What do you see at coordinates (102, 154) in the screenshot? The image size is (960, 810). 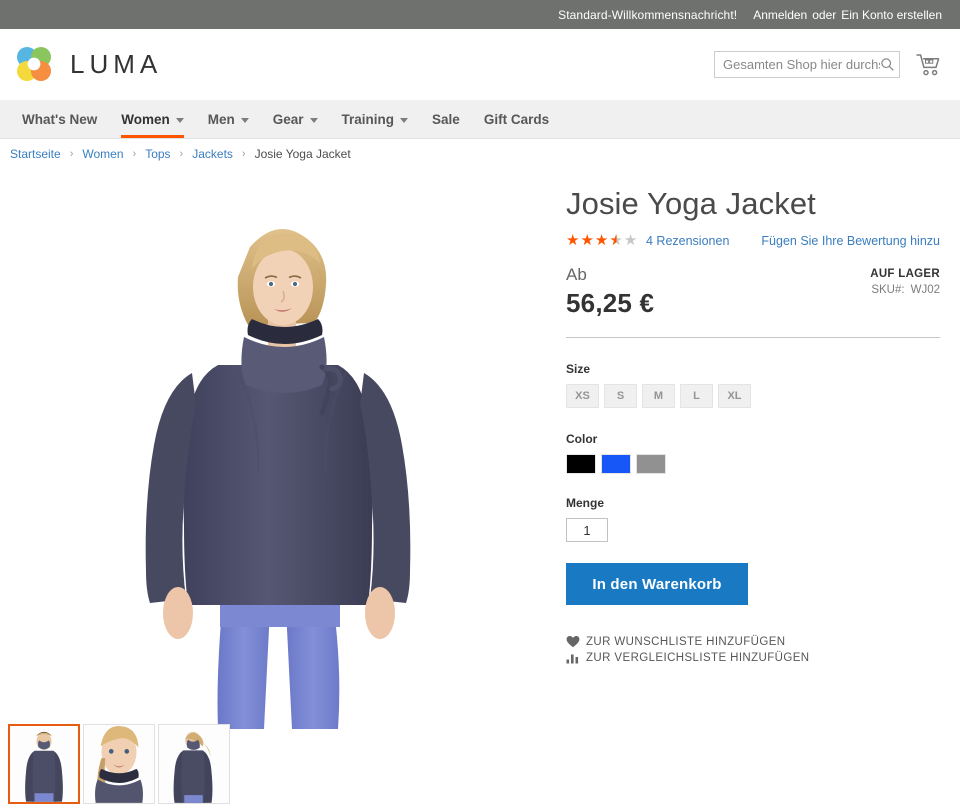 I see `breadcrumb-item-women: Women` at bounding box center [102, 154].